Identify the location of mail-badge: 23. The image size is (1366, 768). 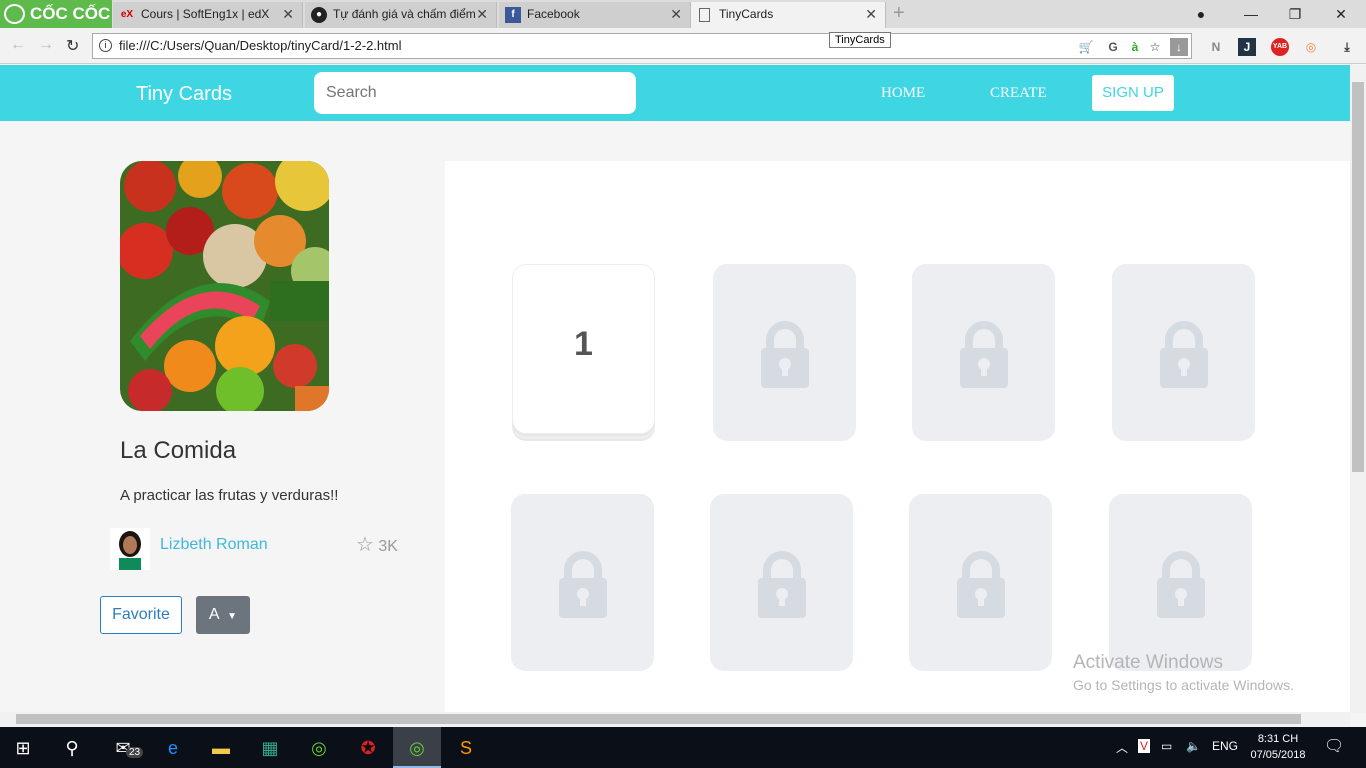
(135, 752).